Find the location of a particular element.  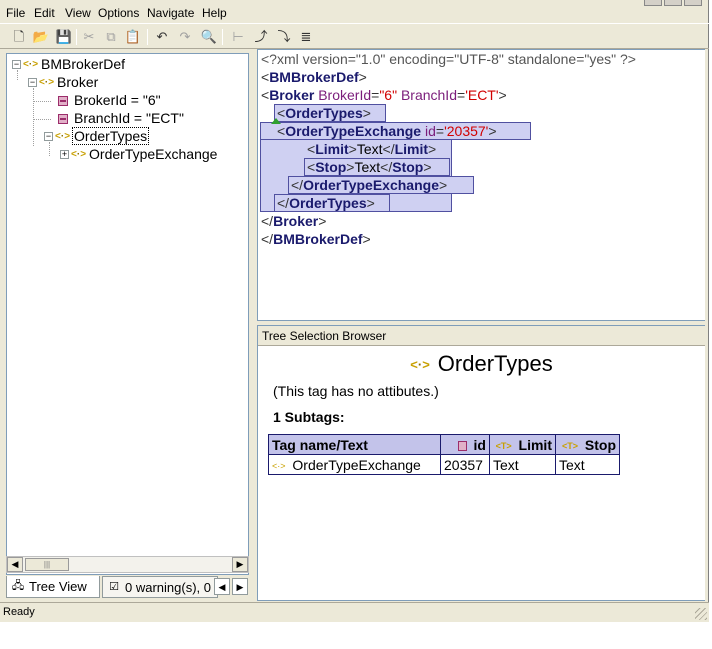

tree-node-ordertypeexchange: <·> OrderTypeExchange is located at coordinates (144, 154).